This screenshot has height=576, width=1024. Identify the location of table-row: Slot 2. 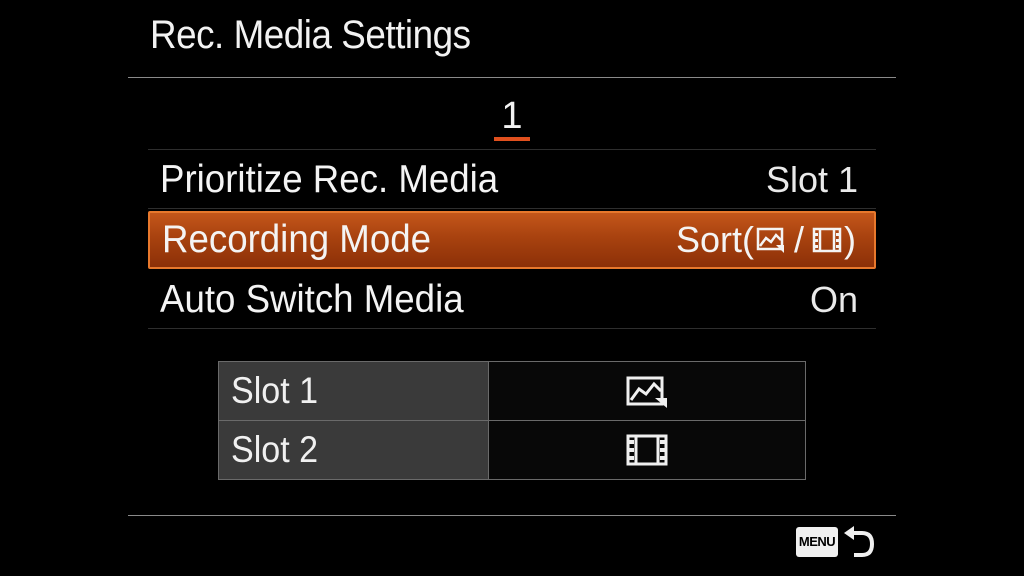
(512, 450).